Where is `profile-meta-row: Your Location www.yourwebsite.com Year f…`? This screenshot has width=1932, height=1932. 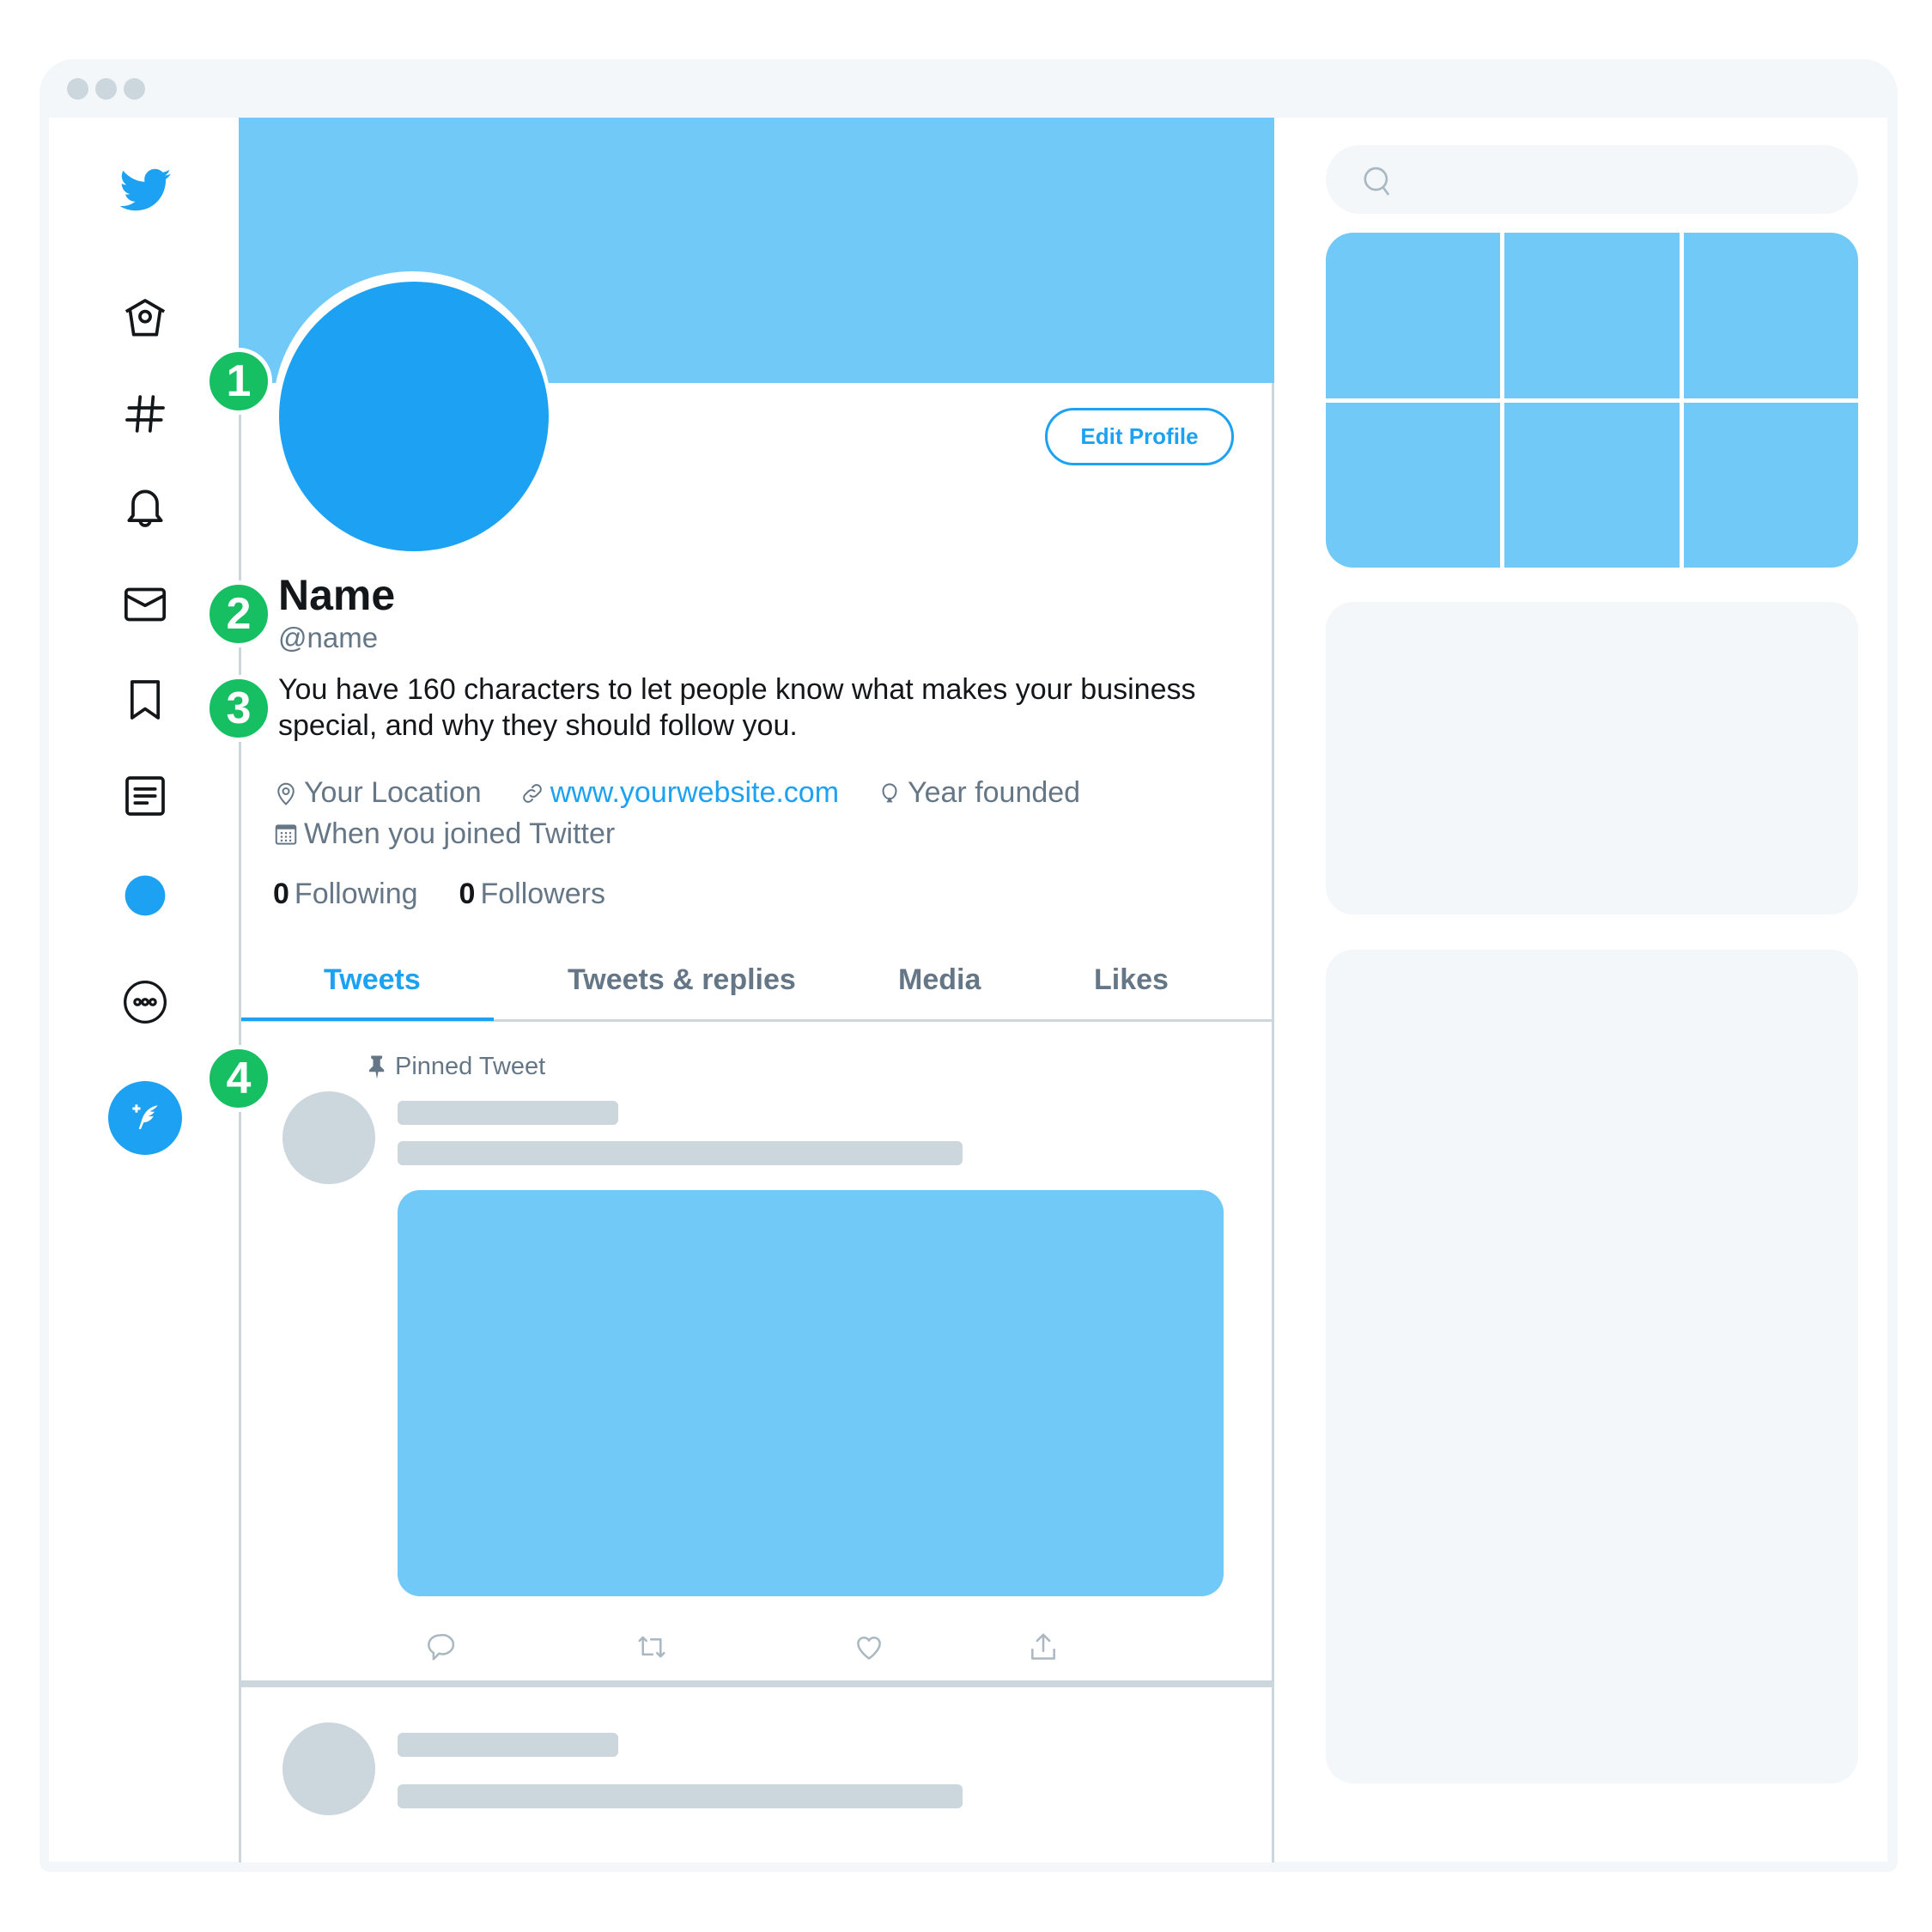
profile-meta-row: Your Location www.yourwebsite.com Year f… is located at coordinates (695, 793).